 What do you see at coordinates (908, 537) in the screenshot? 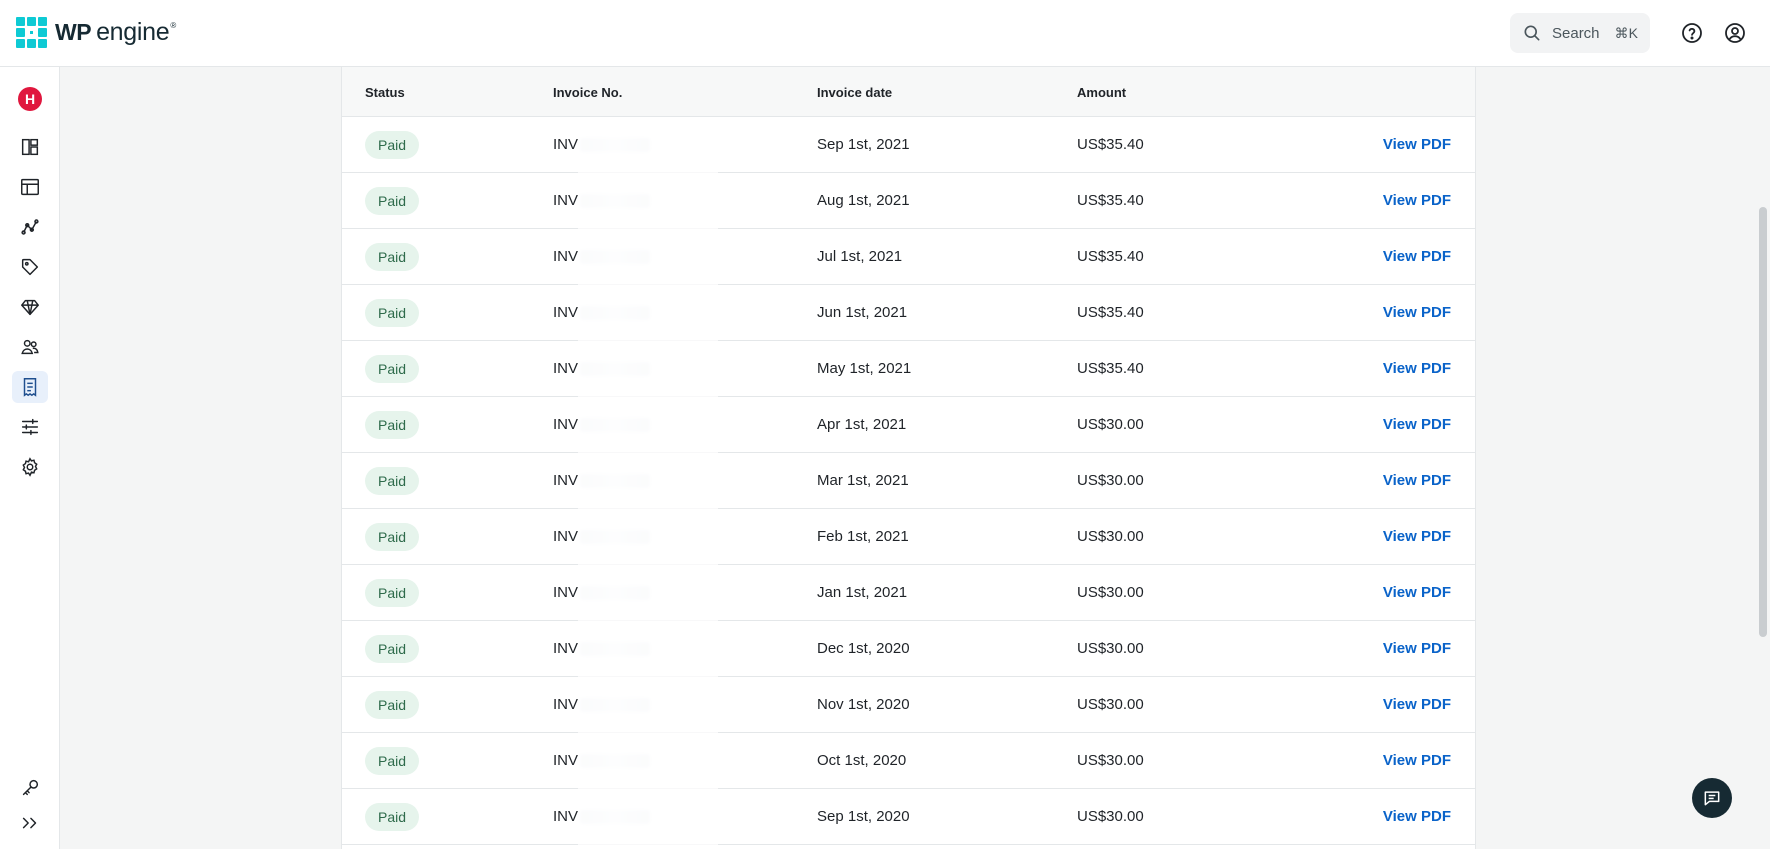
I see `table-row: Paid INV Feb 1st, 2021 US$30.00 View PDF` at bounding box center [908, 537].